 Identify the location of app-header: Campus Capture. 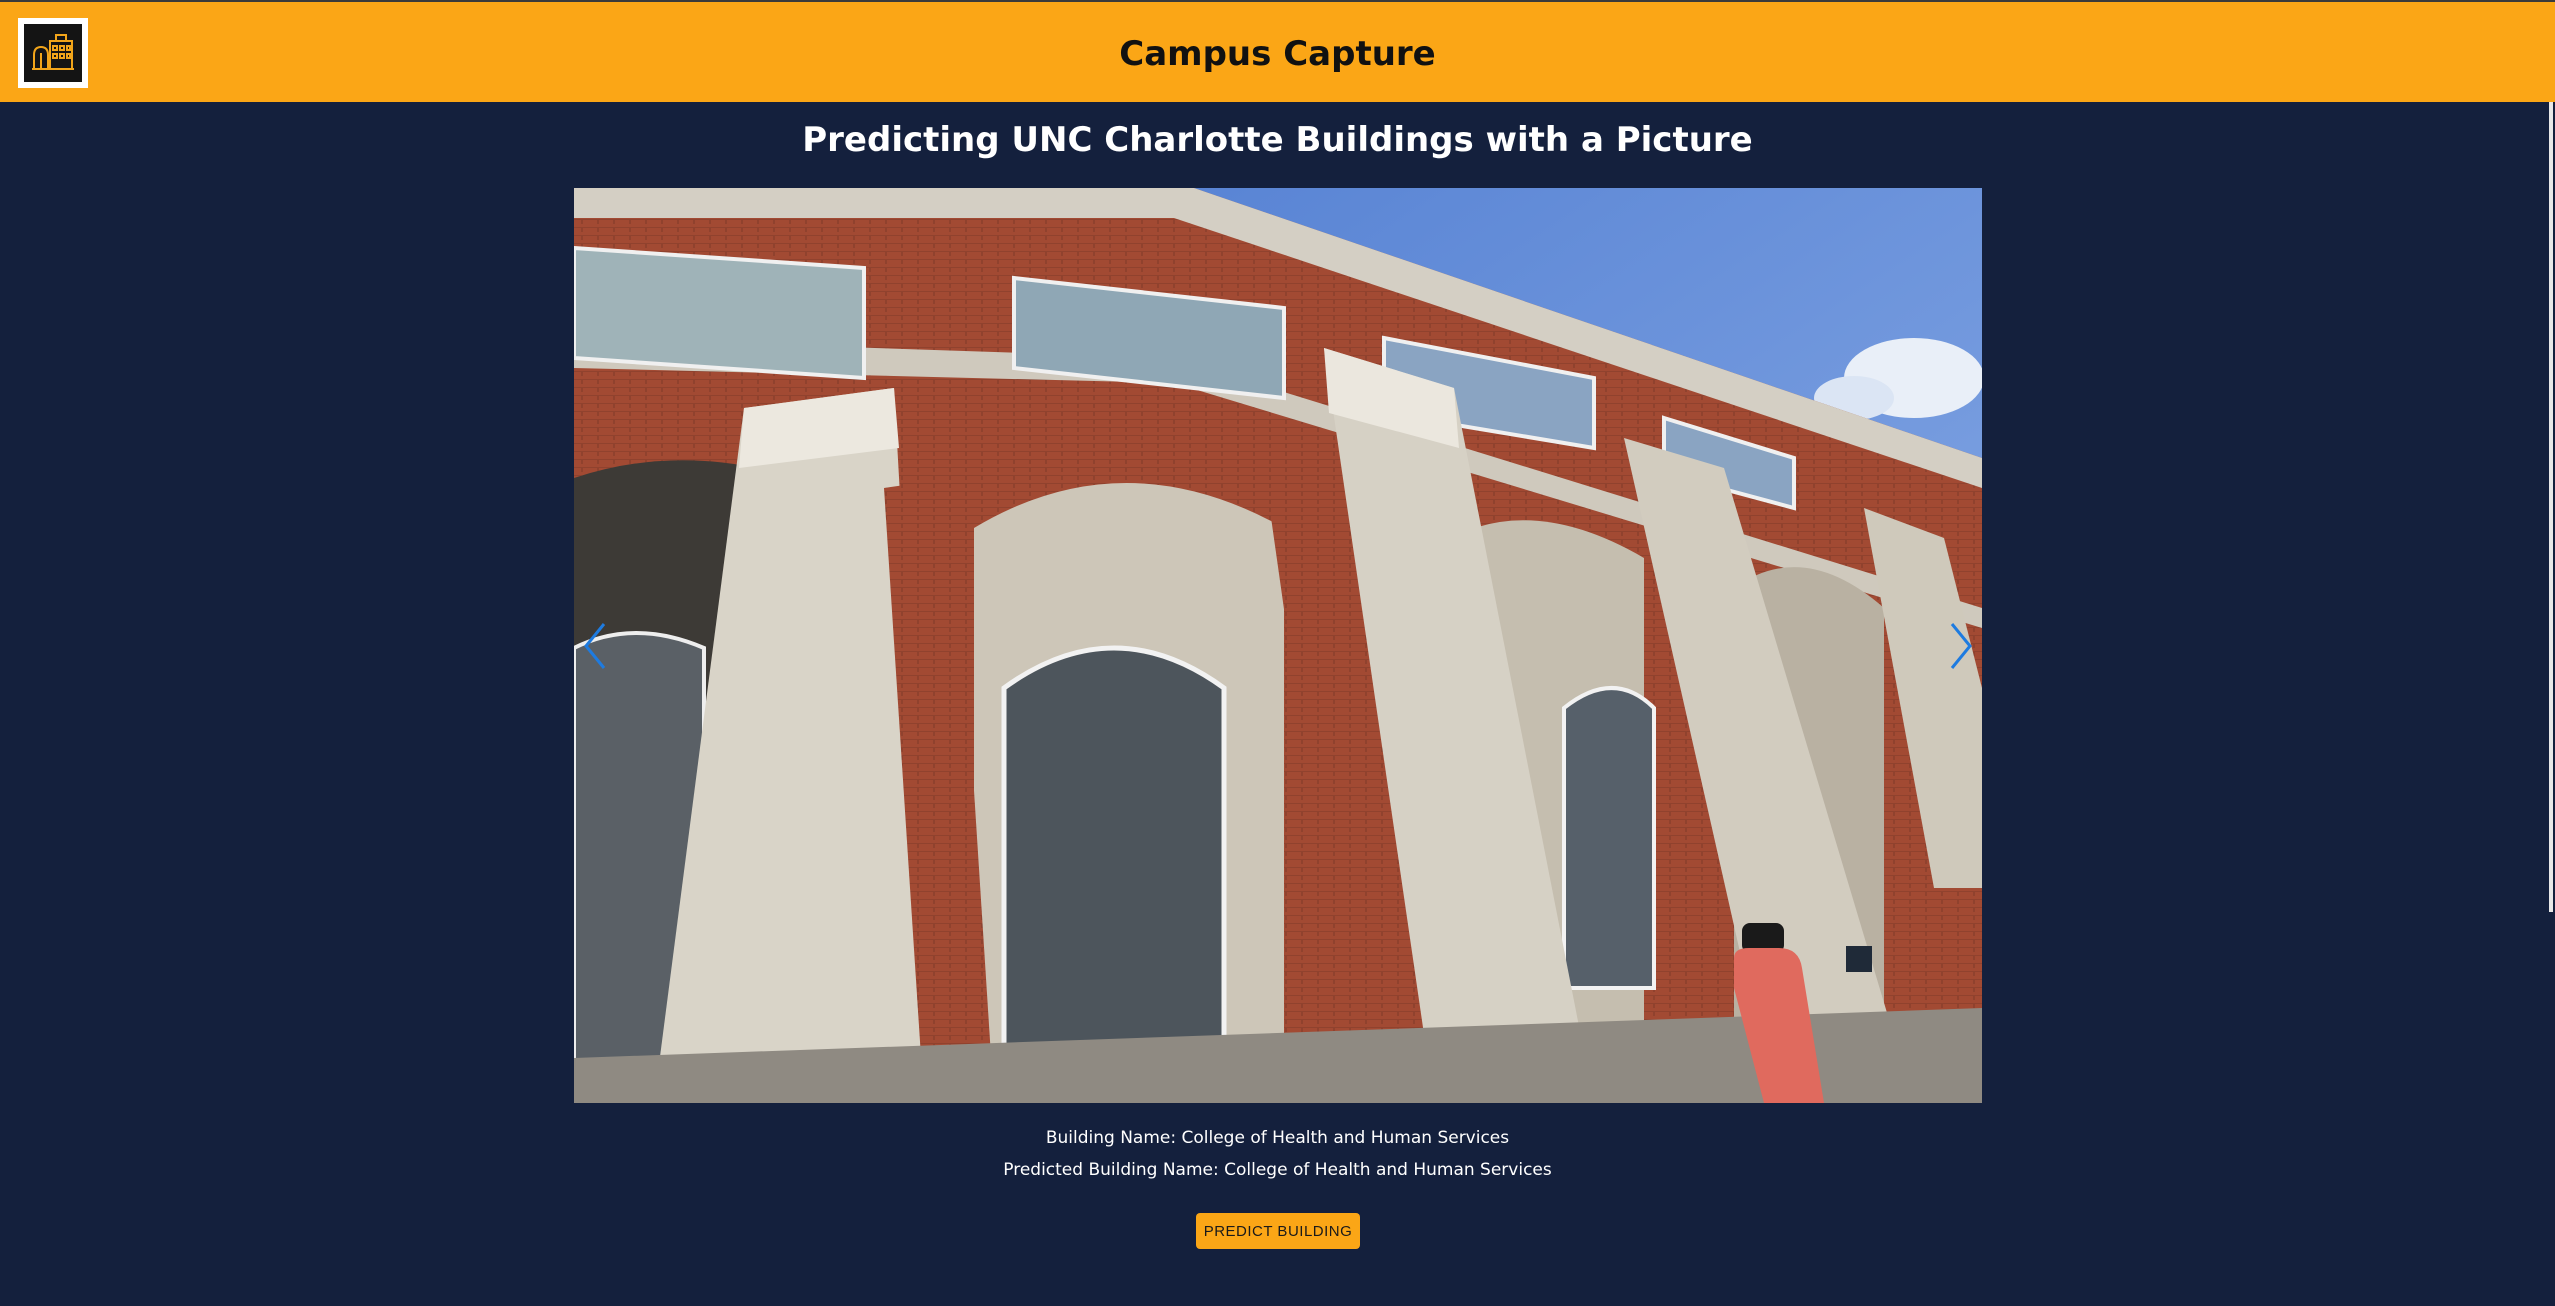
(1277, 51).